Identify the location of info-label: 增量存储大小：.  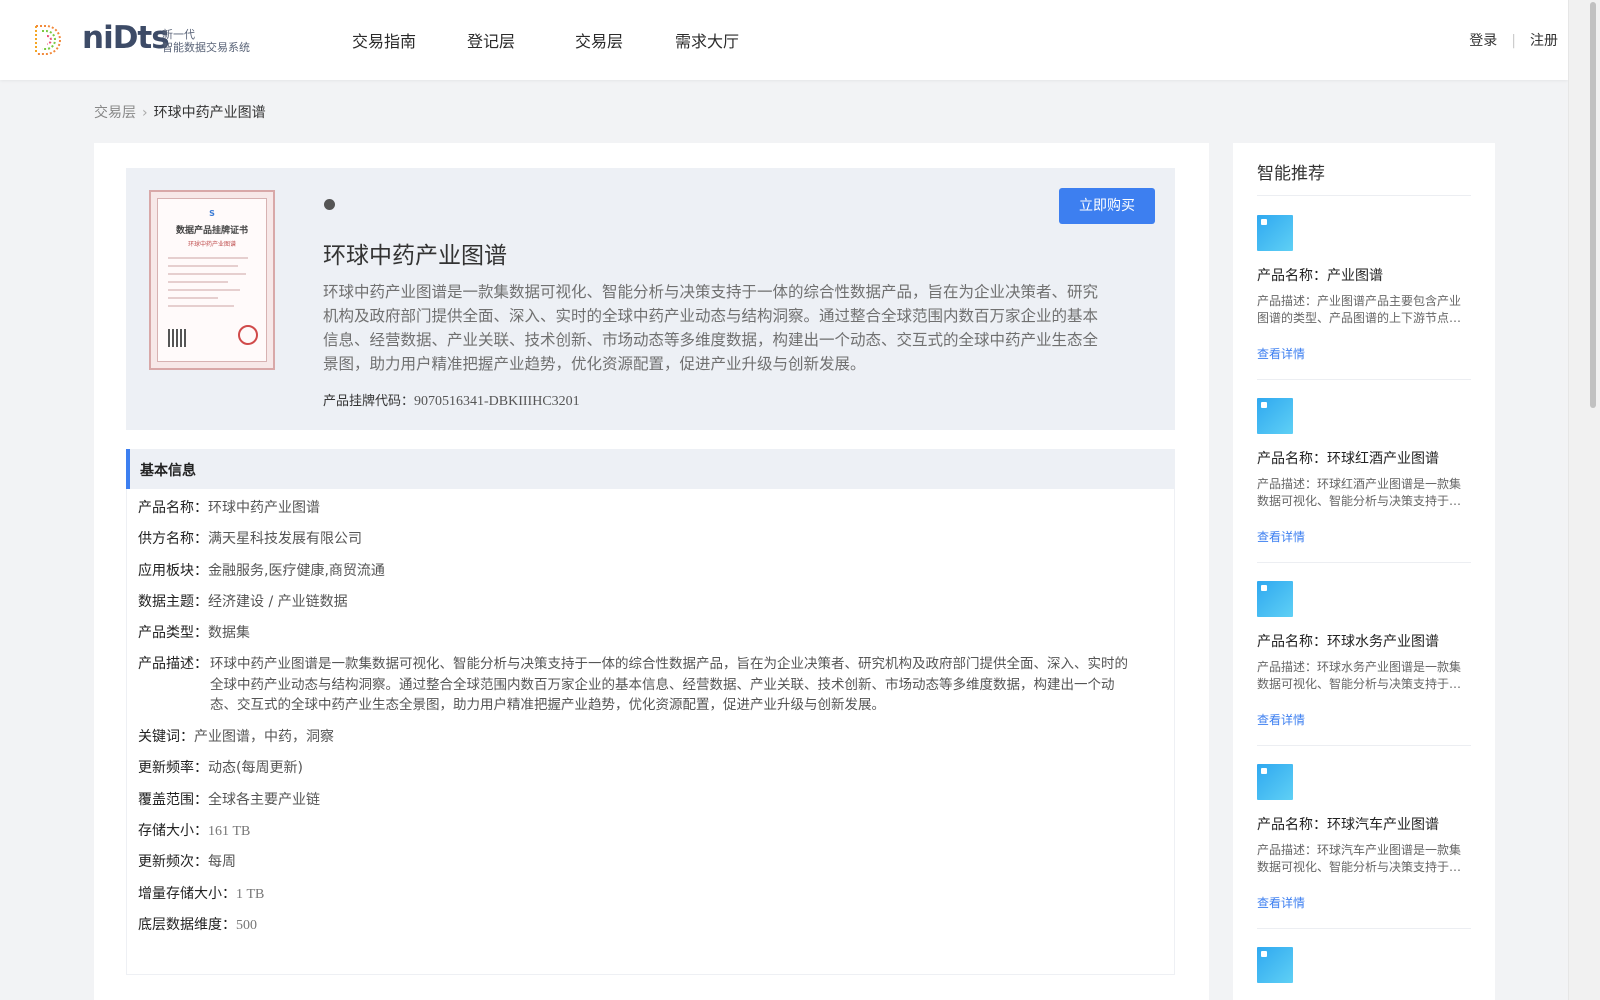
(187, 894).